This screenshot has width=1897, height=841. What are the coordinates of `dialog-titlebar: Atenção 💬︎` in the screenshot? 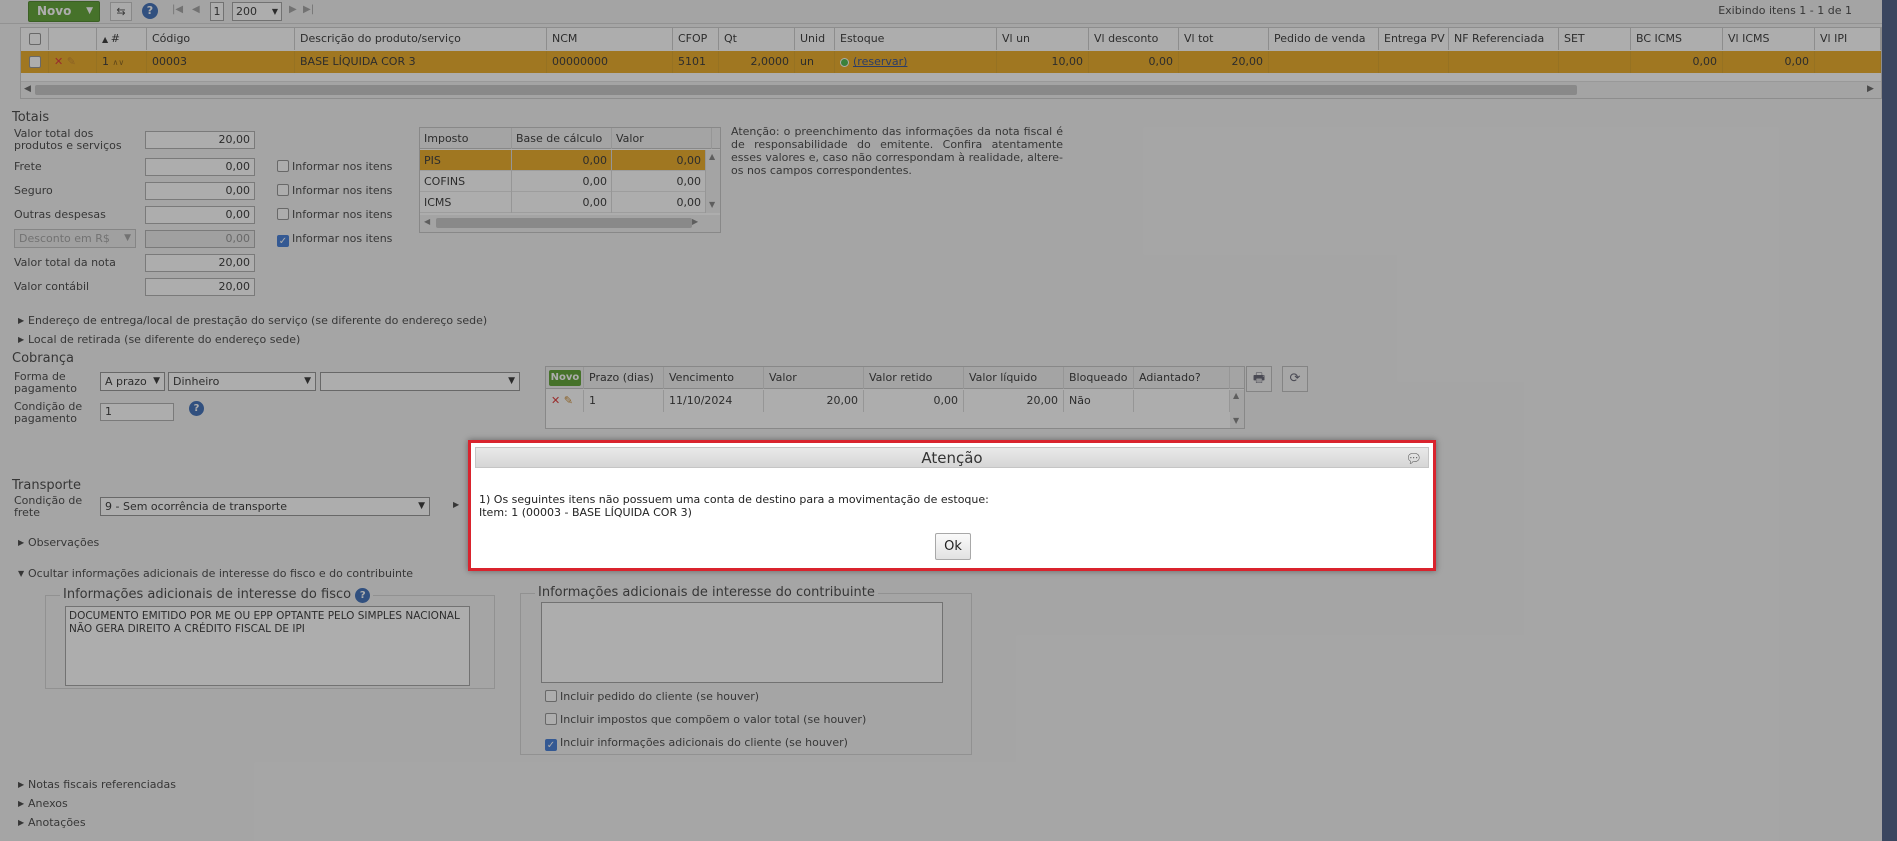 It's located at (952, 457).